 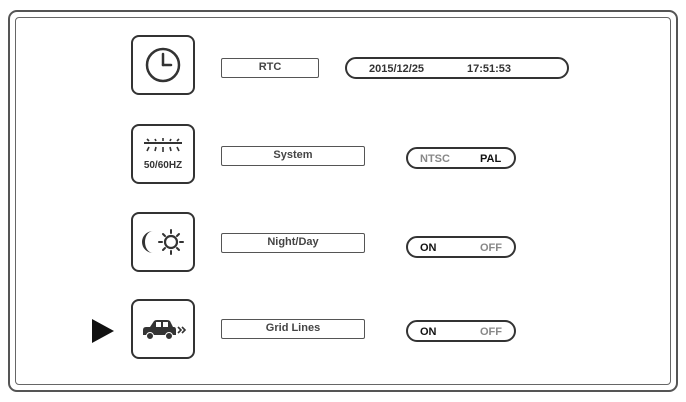 I want to click on frequency-icon-text: 50/60HZ, so click(x=163, y=165).